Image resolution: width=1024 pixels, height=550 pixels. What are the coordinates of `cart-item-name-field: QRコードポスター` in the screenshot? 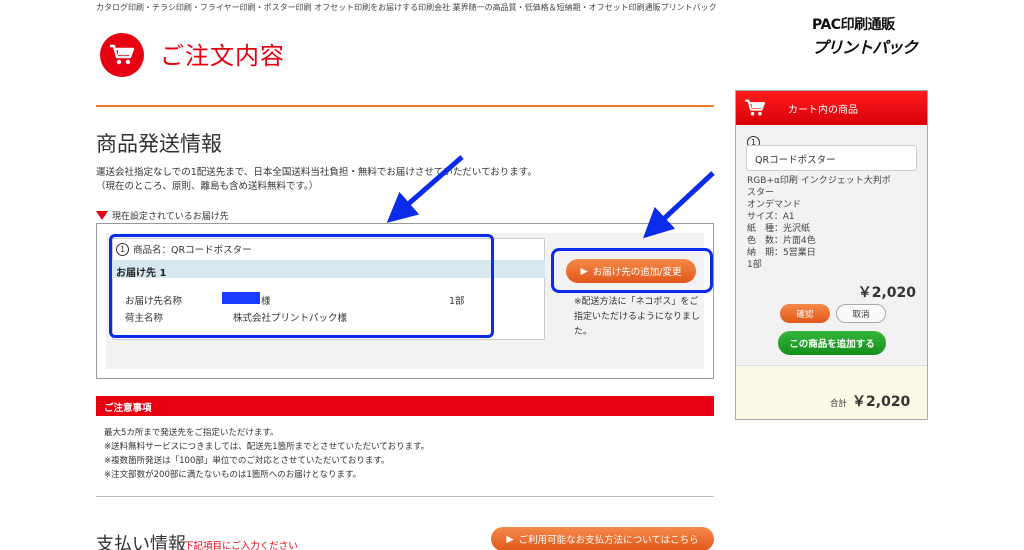 It's located at (831, 158).